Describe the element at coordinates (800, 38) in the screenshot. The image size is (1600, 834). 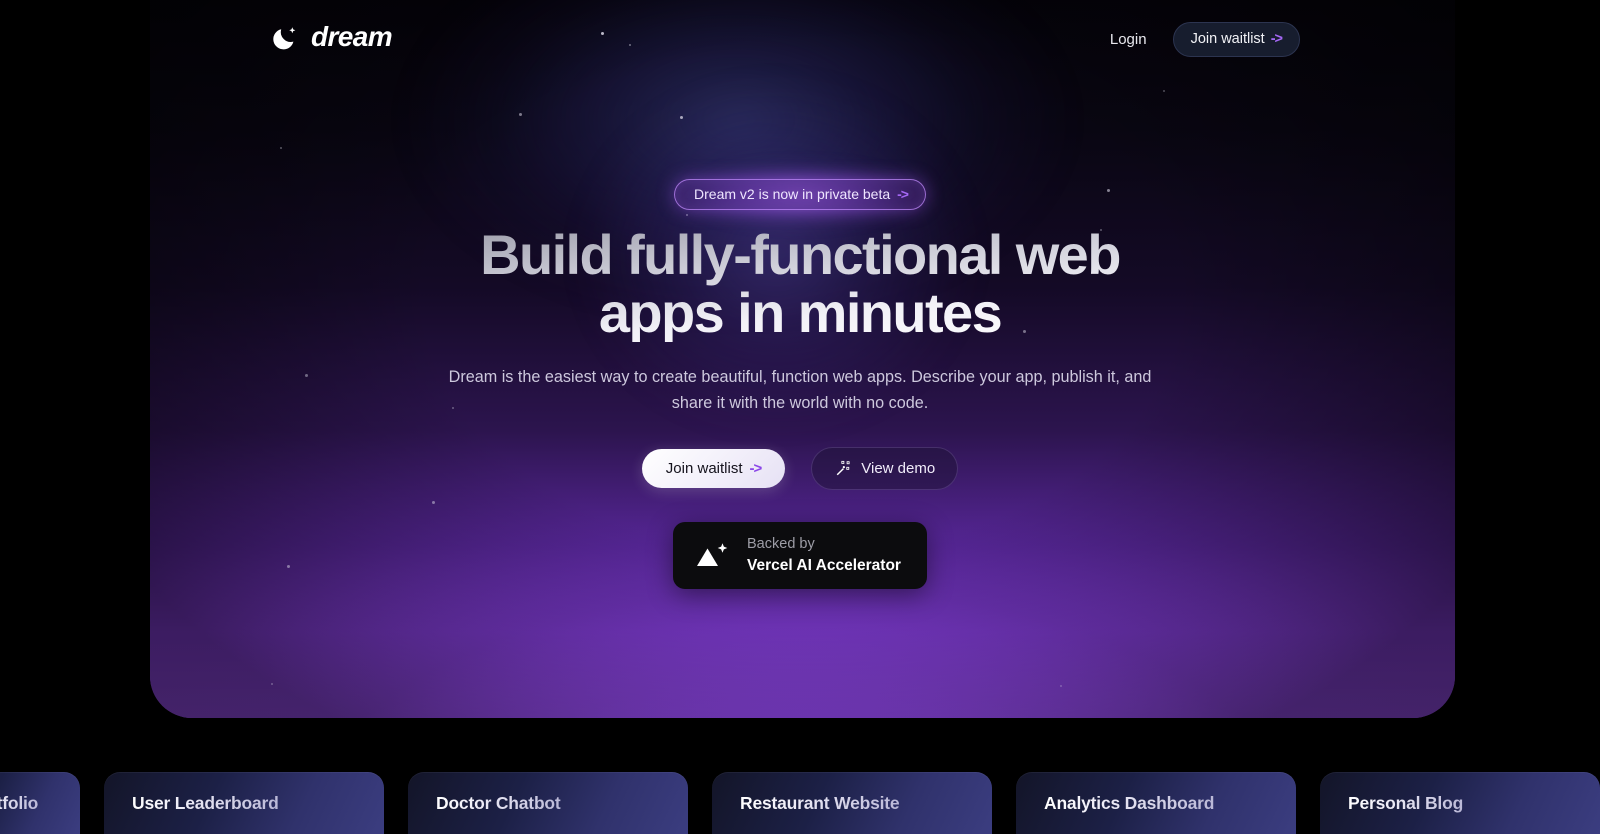
I see `site-header: dream Login Join waitlist ->` at that location.